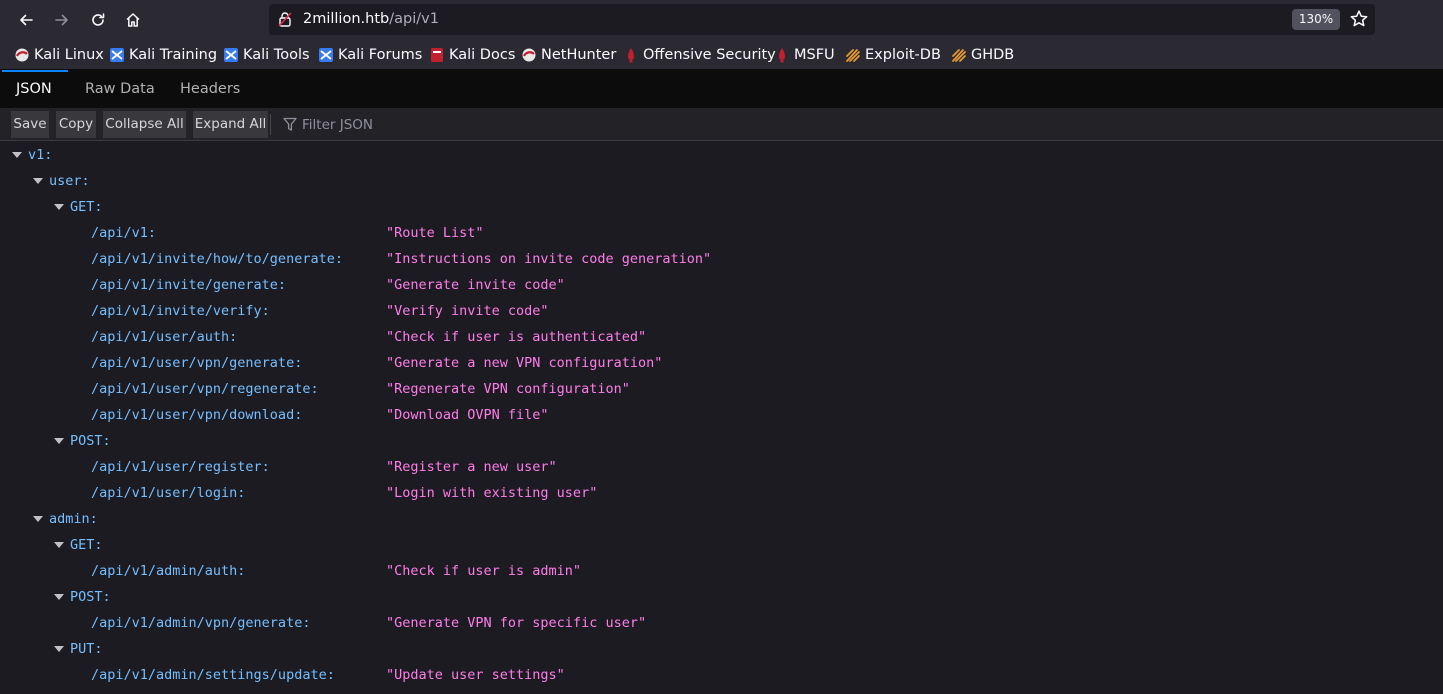 The height and width of the screenshot is (694, 1443). Describe the element at coordinates (484, 571) in the screenshot. I see `json-value: "Check if user is admin"` at that location.